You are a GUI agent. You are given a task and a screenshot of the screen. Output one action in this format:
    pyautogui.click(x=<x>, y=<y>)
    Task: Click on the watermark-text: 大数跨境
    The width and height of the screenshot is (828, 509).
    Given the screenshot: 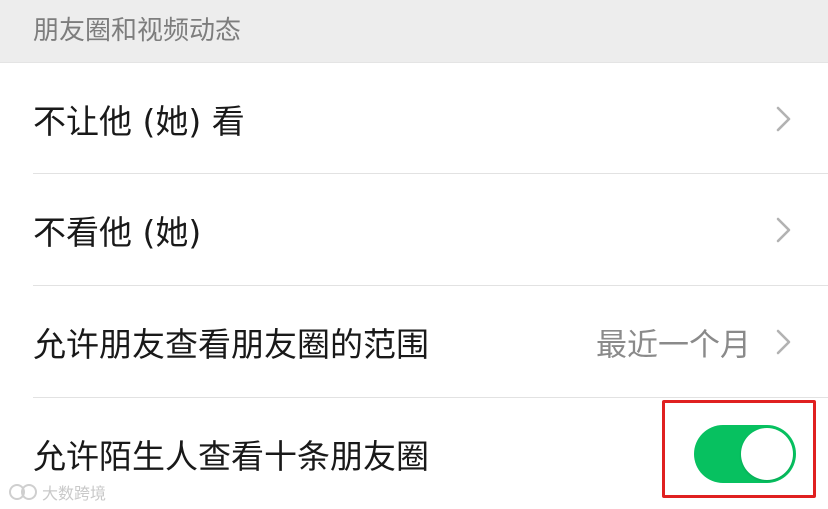 What is the action you would take?
    pyautogui.click(x=74, y=493)
    